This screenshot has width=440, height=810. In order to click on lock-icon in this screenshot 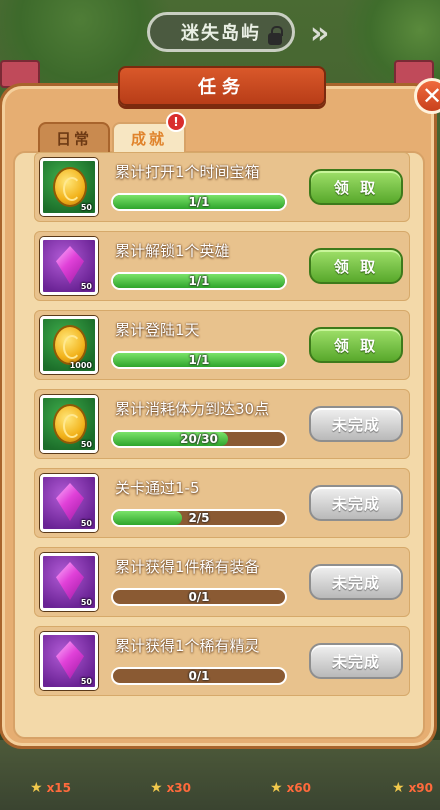, I will do `click(275, 35)`.